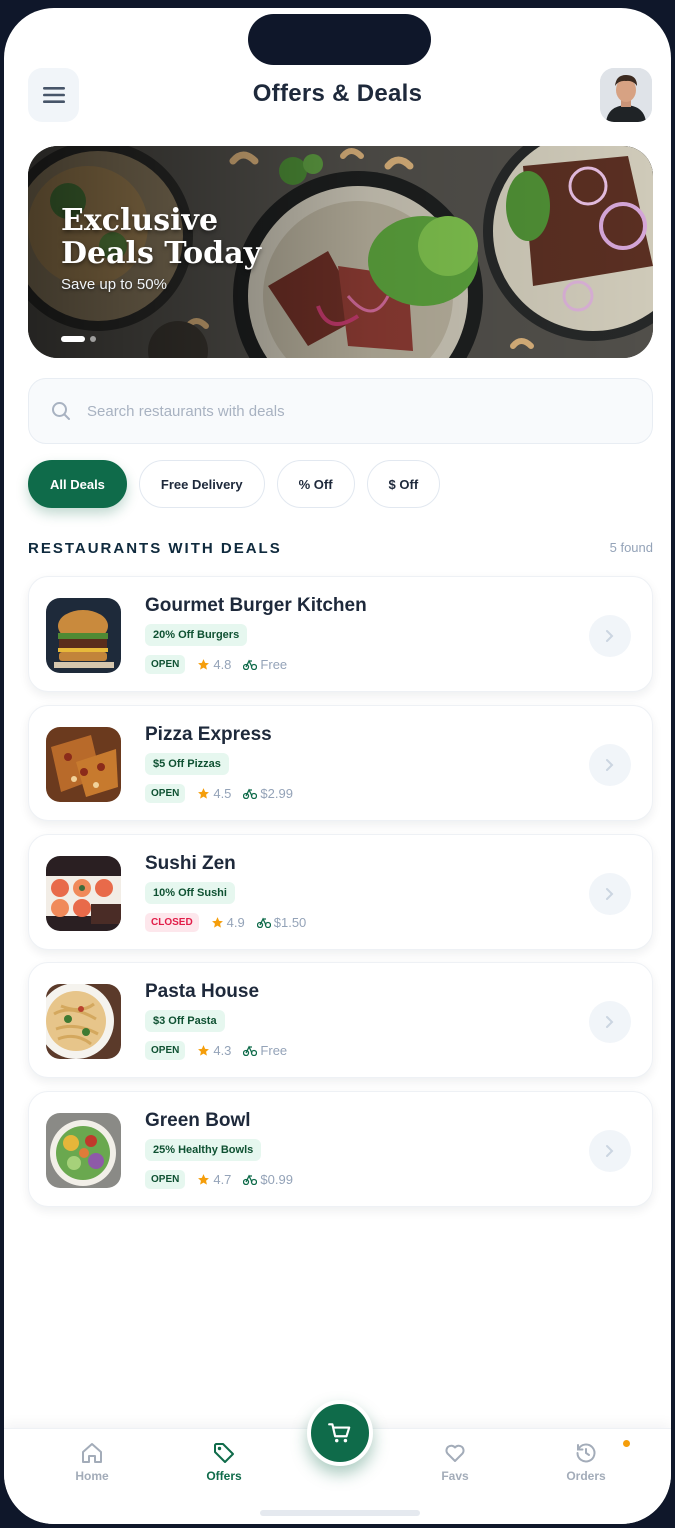 This screenshot has height=1528, width=675. What do you see at coordinates (631, 547) in the screenshot?
I see `results-count: 5 found` at bounding box center [631, 547].